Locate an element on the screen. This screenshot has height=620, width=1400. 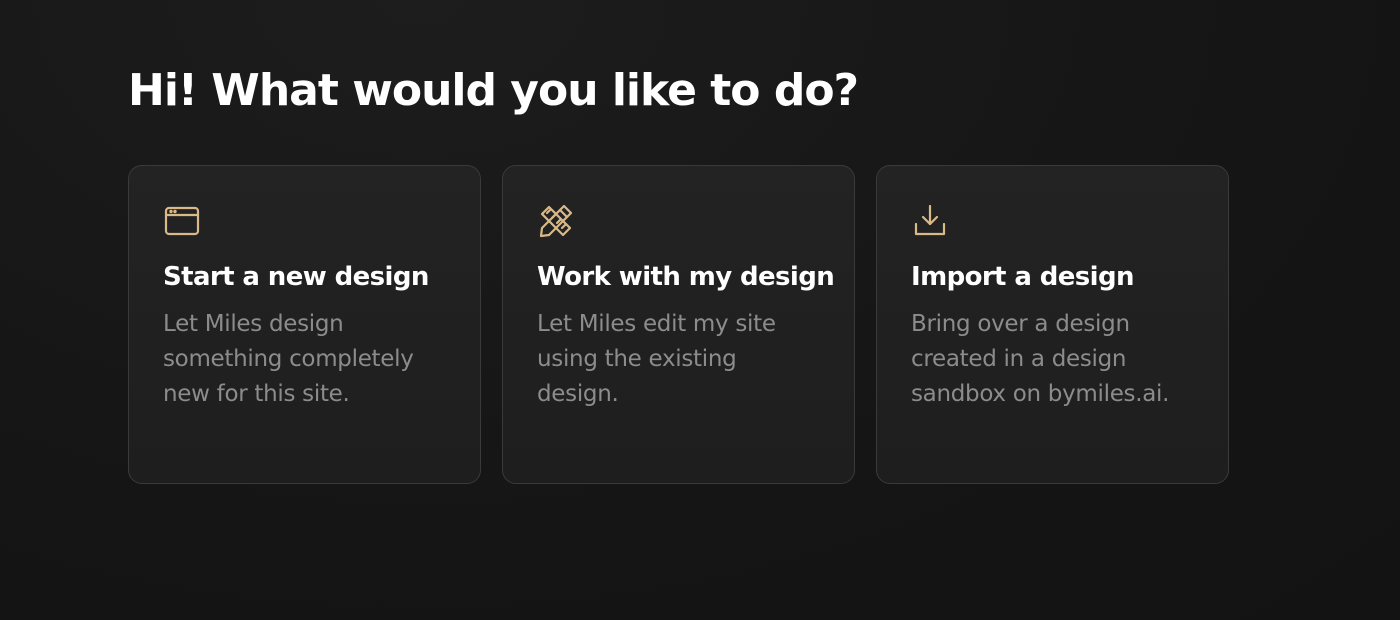
card-title: Start a new design is located at coordinates (296, 277).